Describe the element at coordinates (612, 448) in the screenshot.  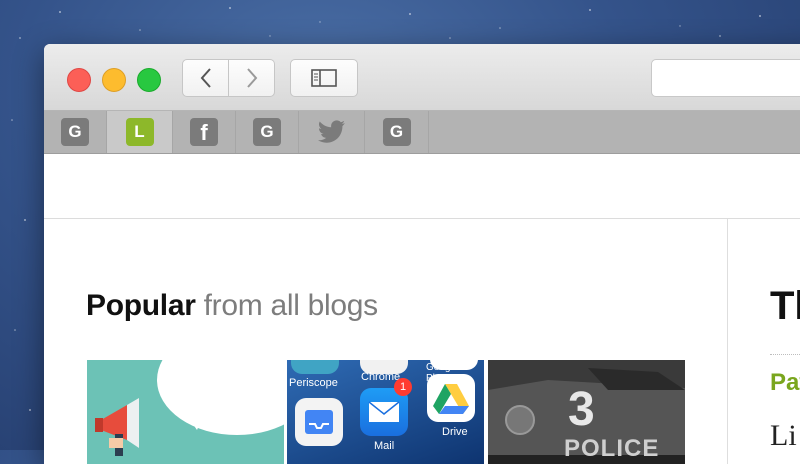
I see `police-car-text: POLICE` at that location.